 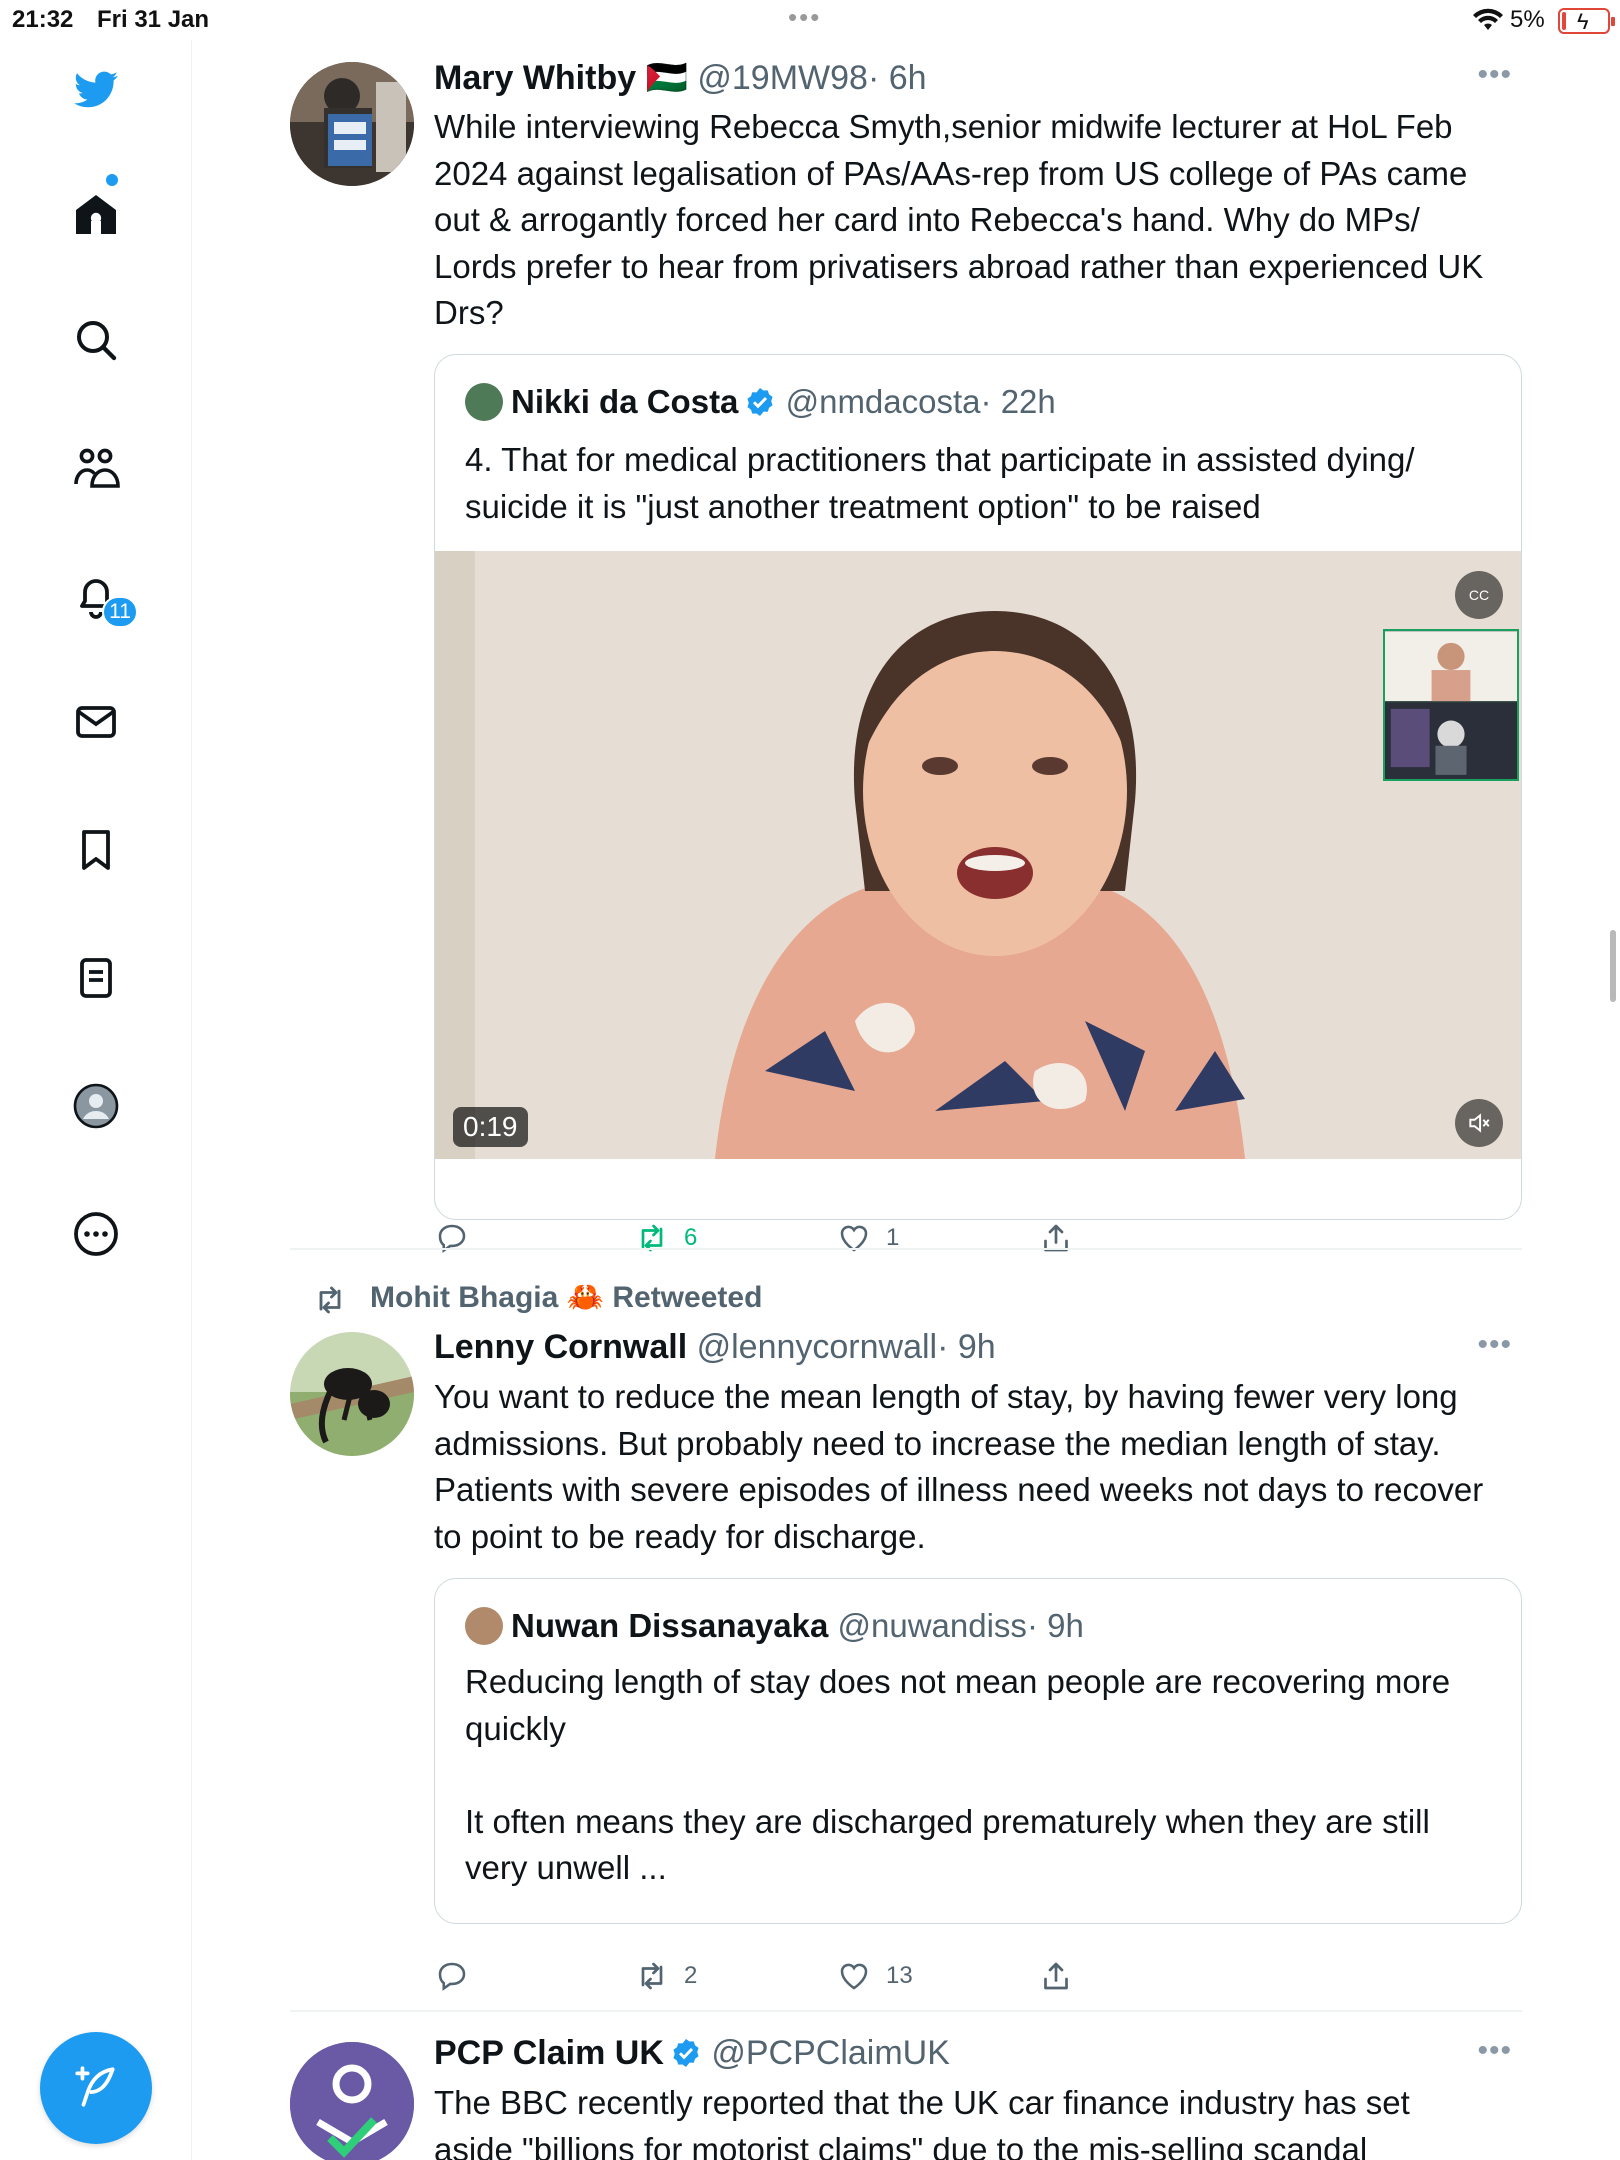 I want to click on author-name: Lenny Cornwall, so click(x=560, y=1347).